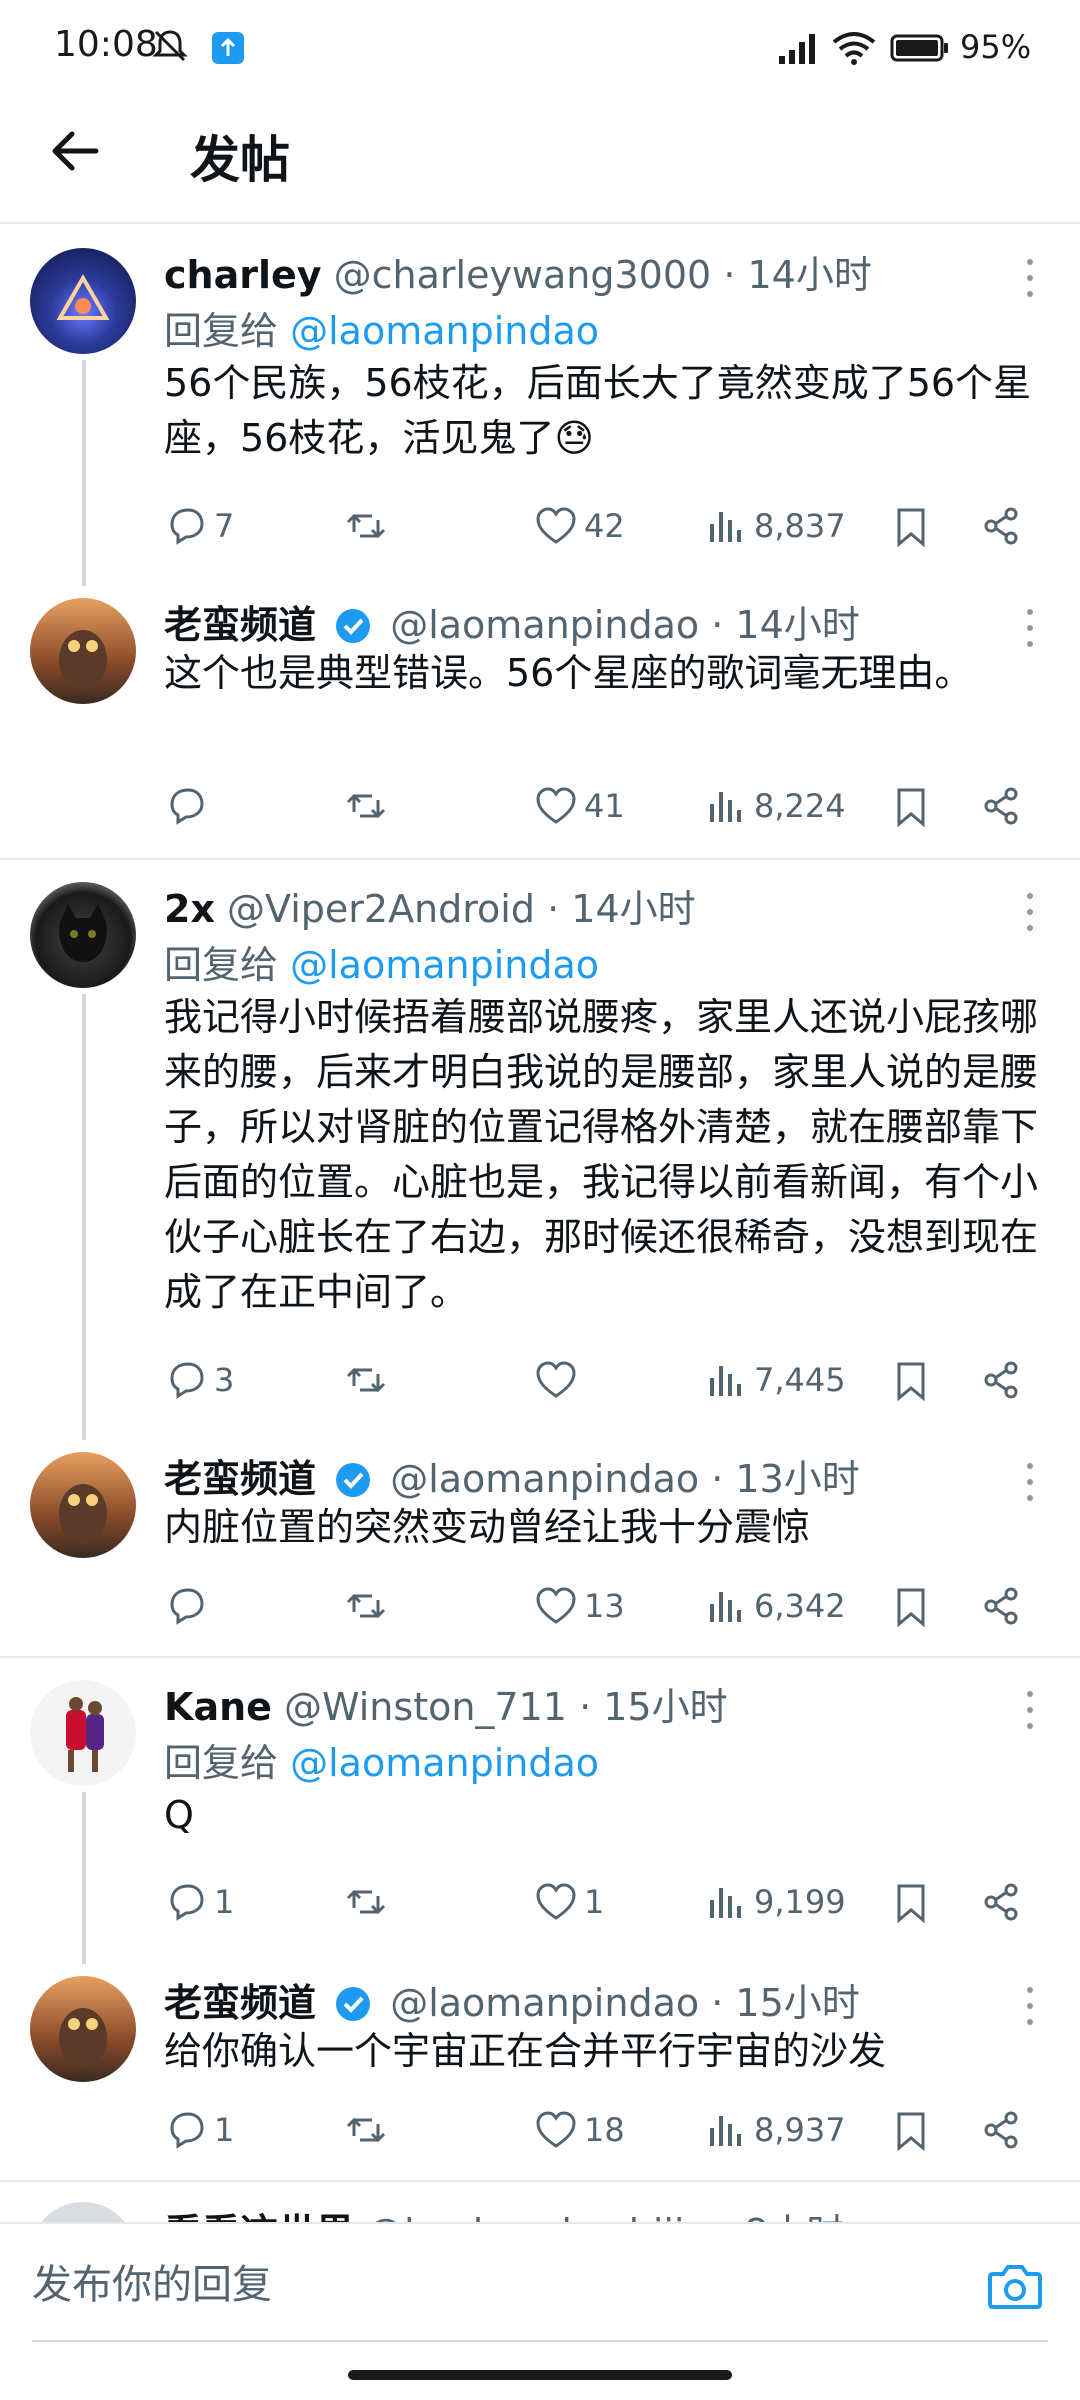 This screenshot has height=2400, width=1080. I want to click on views-button: 9,199, so click(775, 1902).